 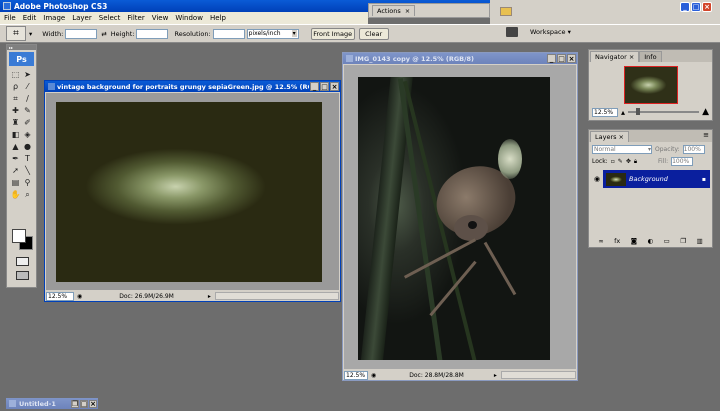 I want to click on lock-brush-icon: ✎, so click(x=620, y=161).